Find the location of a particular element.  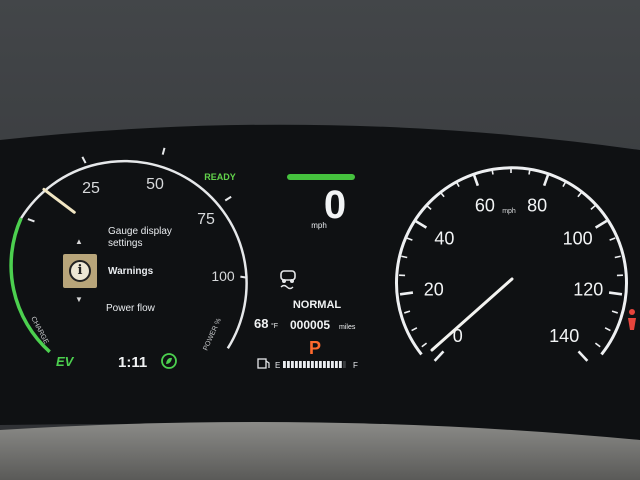

menu-item-warnings: Warnings is located at coordinates (130, 272).